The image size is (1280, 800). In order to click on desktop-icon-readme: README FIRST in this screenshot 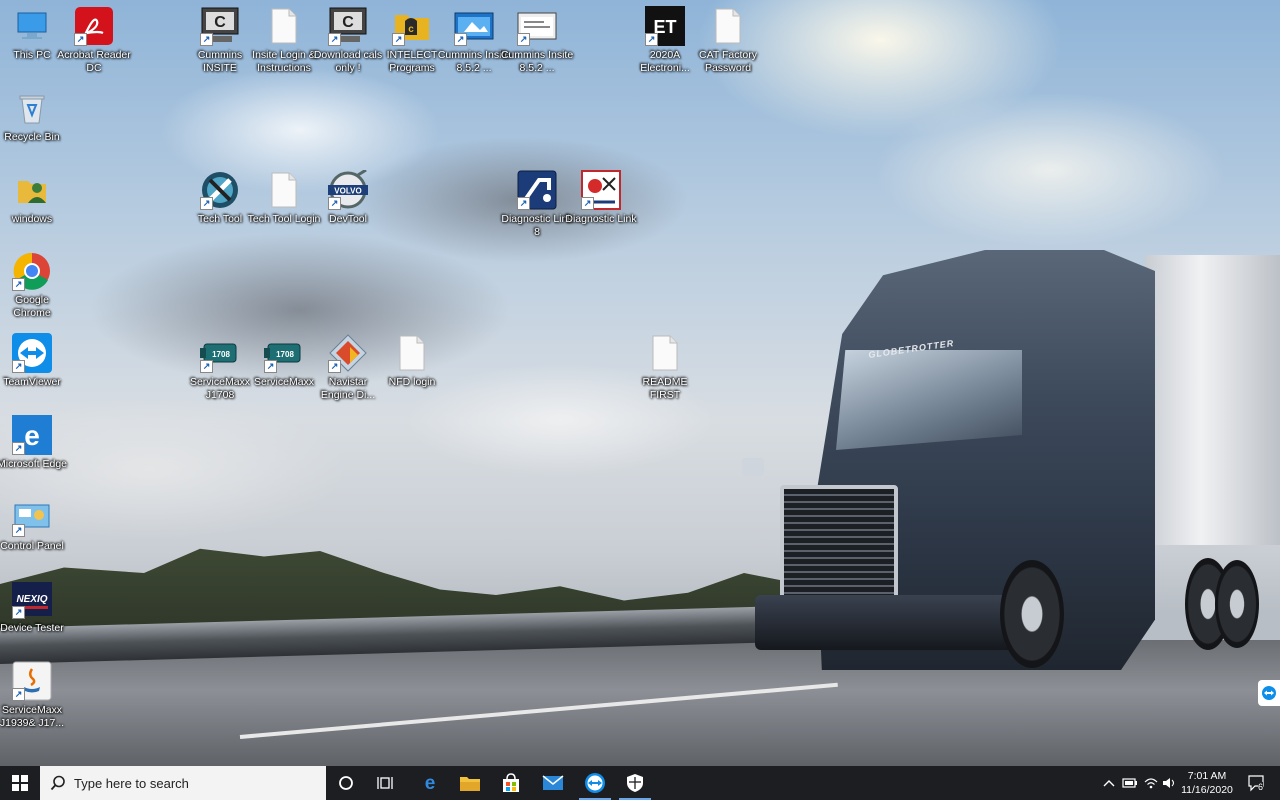, I will do `click(665, 367)`.